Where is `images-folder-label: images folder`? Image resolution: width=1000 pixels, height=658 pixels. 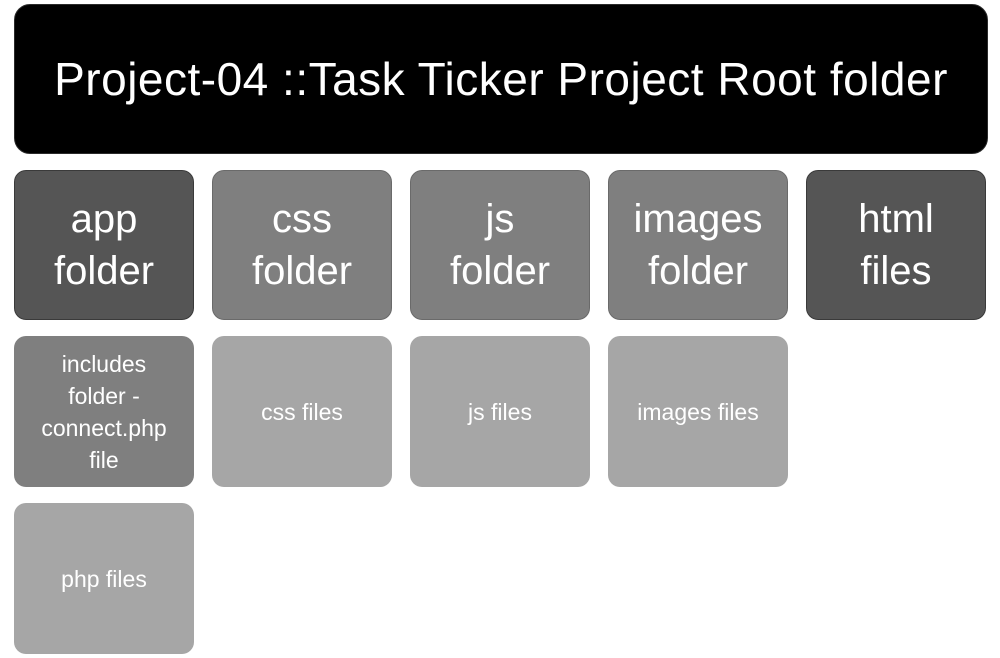
images-folder-label: images folder is located at coordinates (698, 245).